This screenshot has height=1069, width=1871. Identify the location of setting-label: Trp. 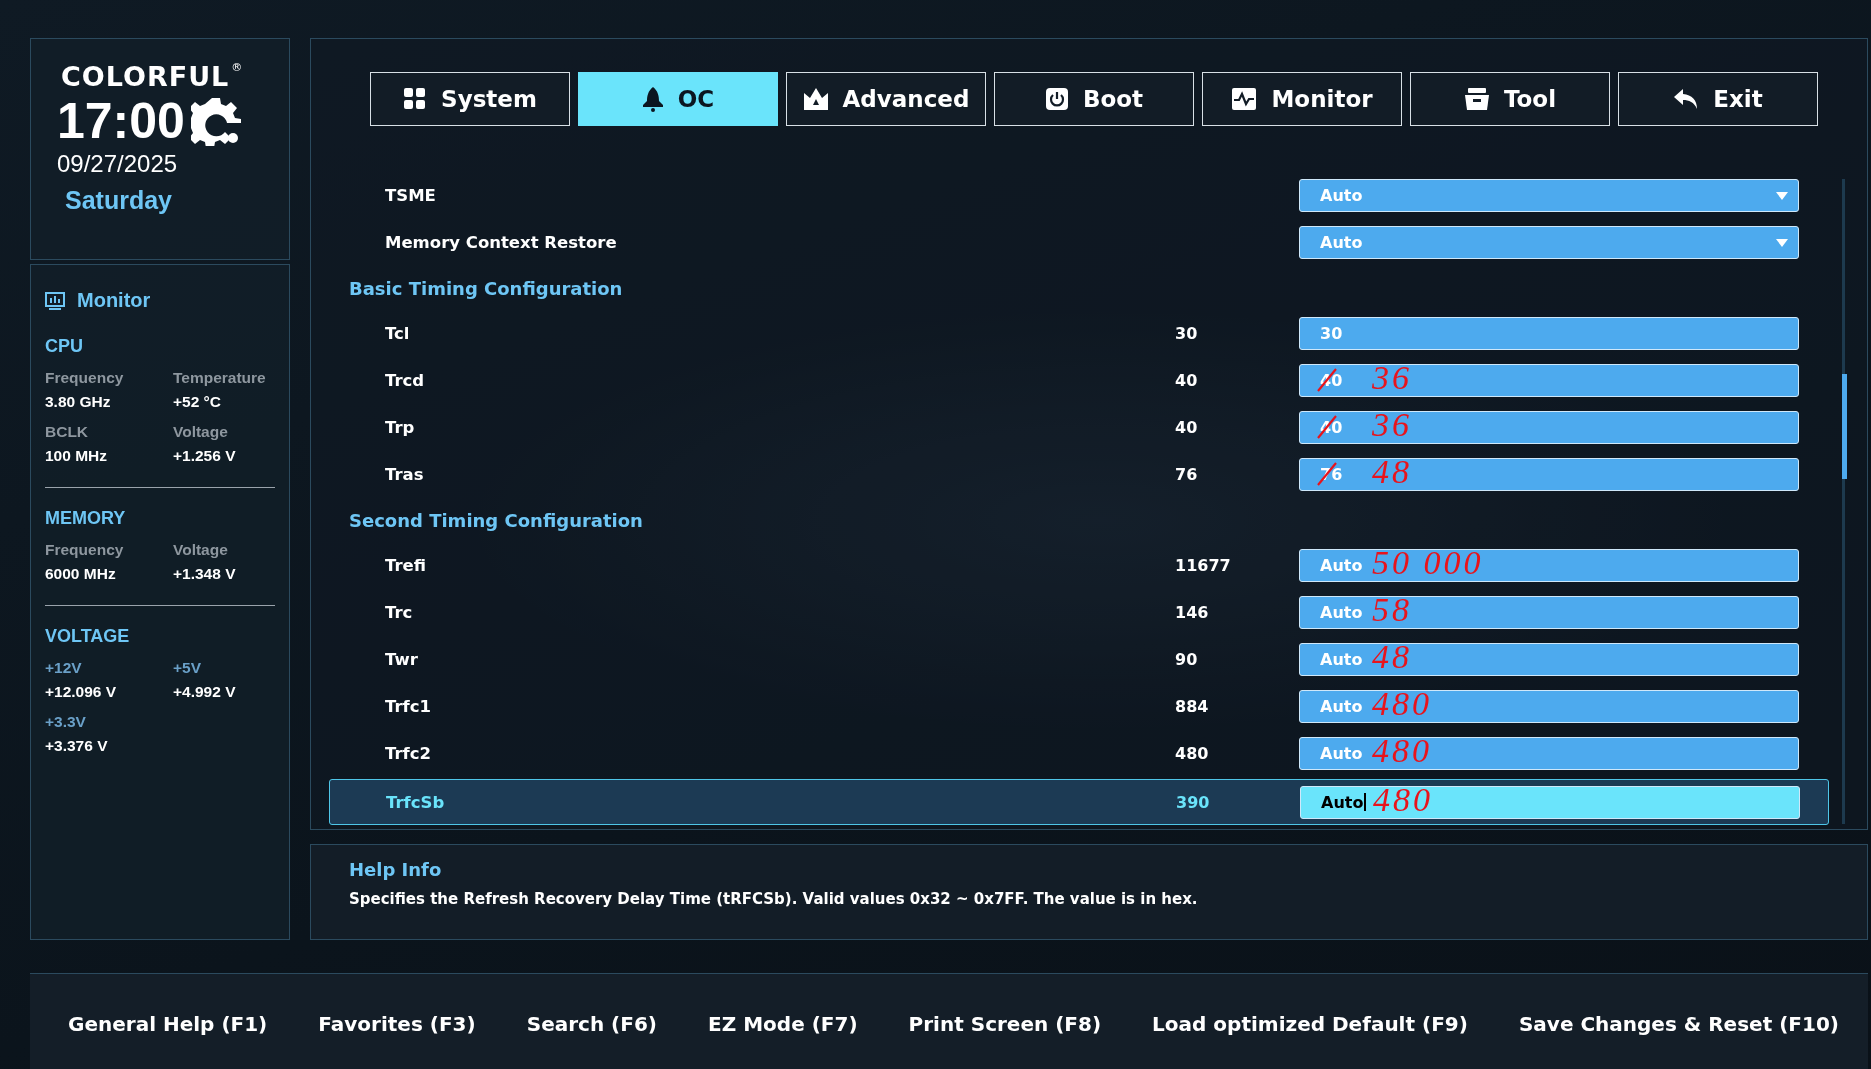
(400, 427).